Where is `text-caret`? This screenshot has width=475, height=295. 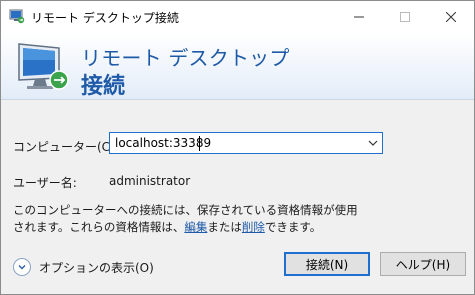
text-caret is located at coordinates (199, 143).